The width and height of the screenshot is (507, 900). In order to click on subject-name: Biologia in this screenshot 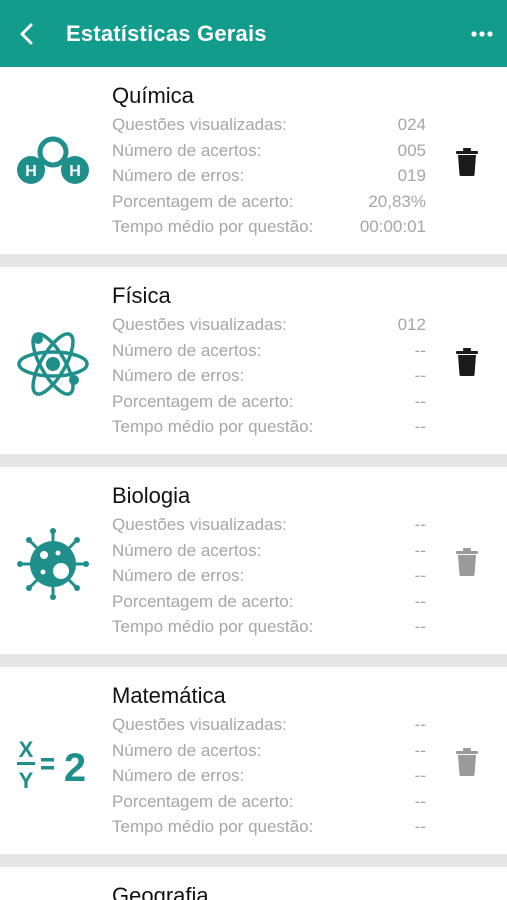, I will do `click(151, 495)`.